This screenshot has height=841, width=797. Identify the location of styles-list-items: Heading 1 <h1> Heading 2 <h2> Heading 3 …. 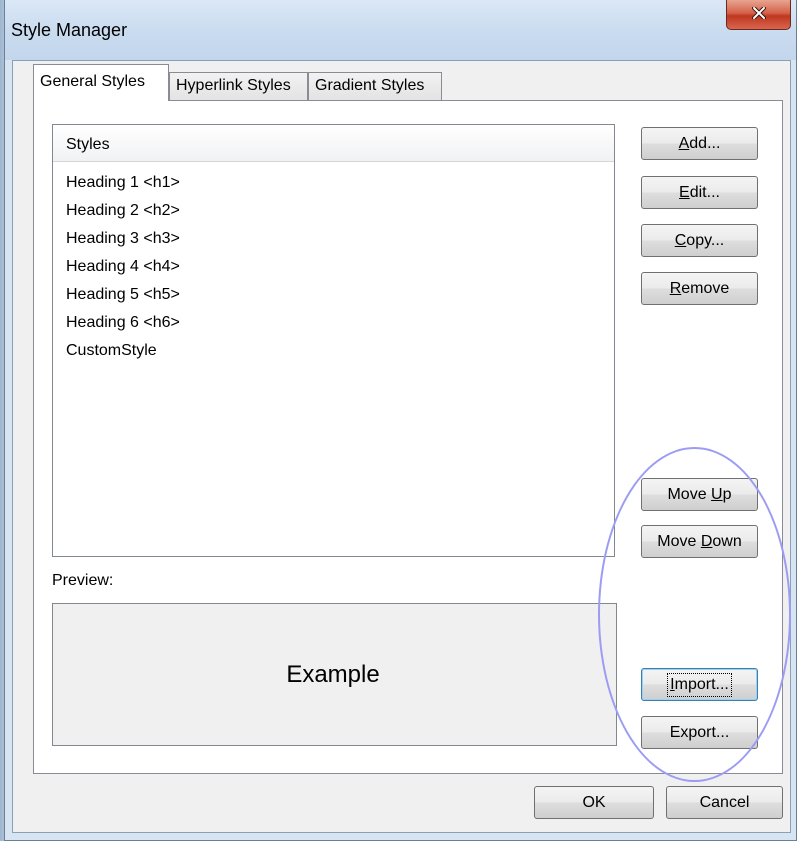
(123, 267).